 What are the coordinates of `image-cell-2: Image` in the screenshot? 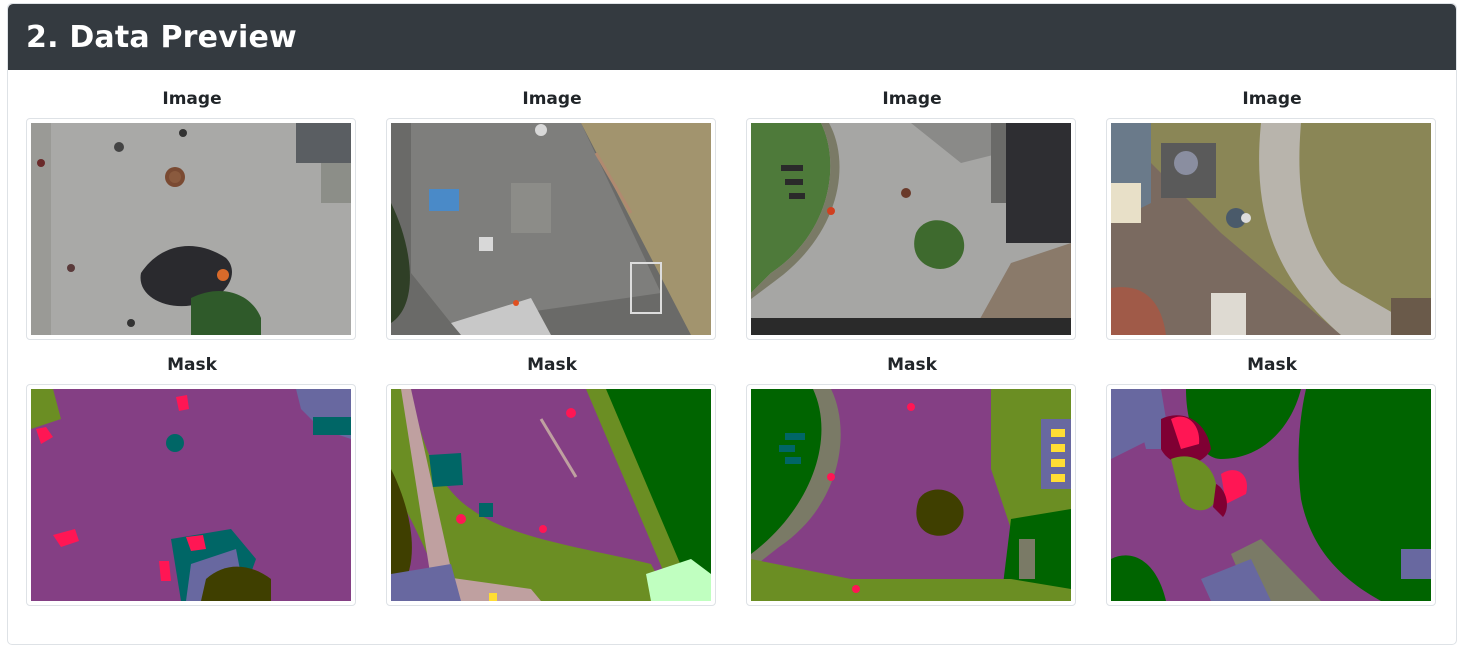 It's located at (552, 214).